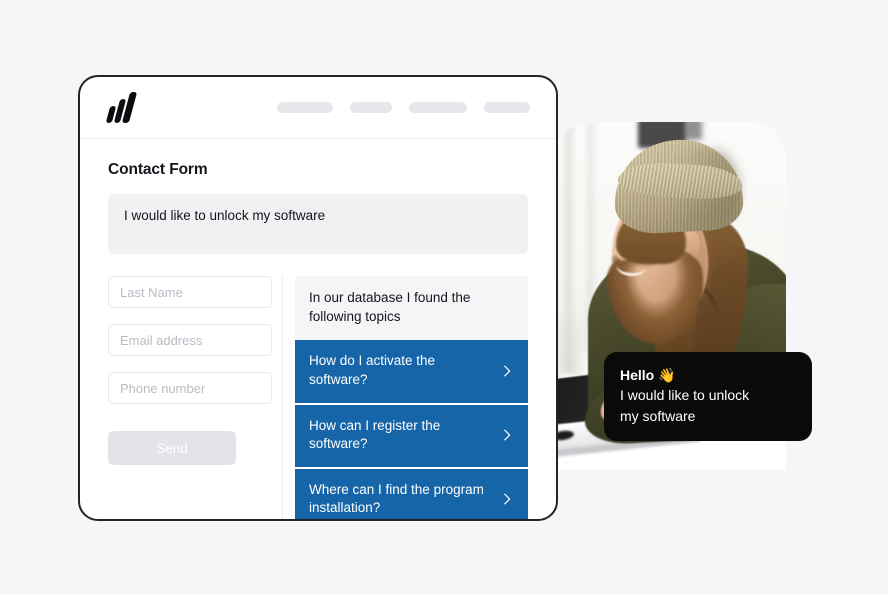 Image resolution: width=888 pixels, height=594 pixels. I want to click on chat-bubble-greeting: Hello, so click(637, 375).